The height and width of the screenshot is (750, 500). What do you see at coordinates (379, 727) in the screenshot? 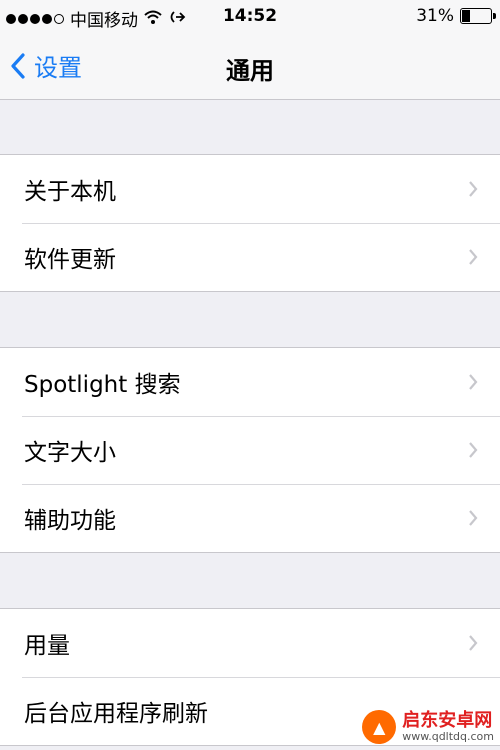
I see `watermark-logo-icon: ▲` at bounding box center [379, 727].